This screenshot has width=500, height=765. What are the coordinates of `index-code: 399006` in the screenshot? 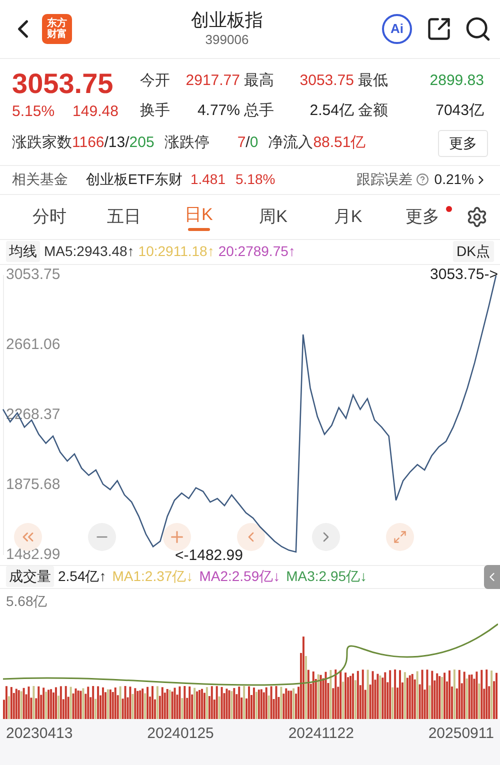 It's located at (227, 40).